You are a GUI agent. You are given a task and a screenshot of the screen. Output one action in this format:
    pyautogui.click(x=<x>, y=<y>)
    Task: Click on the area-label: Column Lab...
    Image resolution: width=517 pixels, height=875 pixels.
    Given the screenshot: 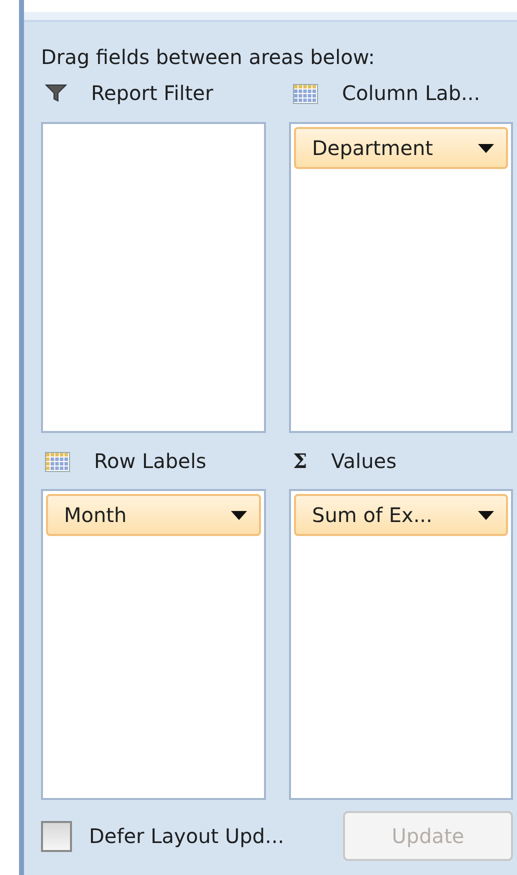 What is the action you would take?
    pyautogui.click(x=411, y=93)
    